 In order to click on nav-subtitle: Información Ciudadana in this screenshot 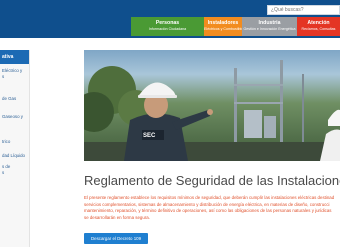, I will do `click(167, 29)`.